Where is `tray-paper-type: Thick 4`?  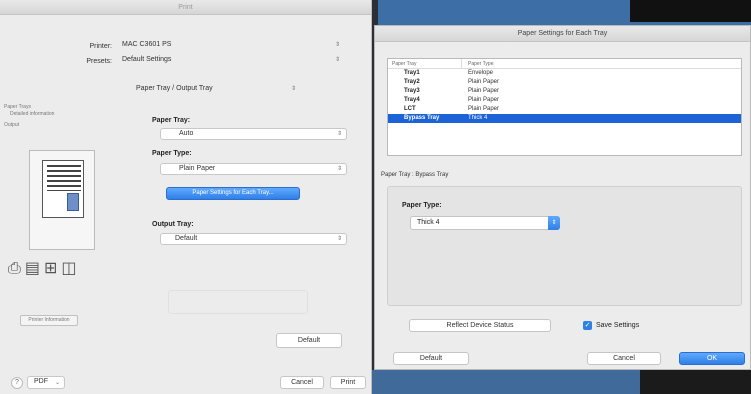 tray-paper-type: Thick 4 is located at coordinates (478, 118).